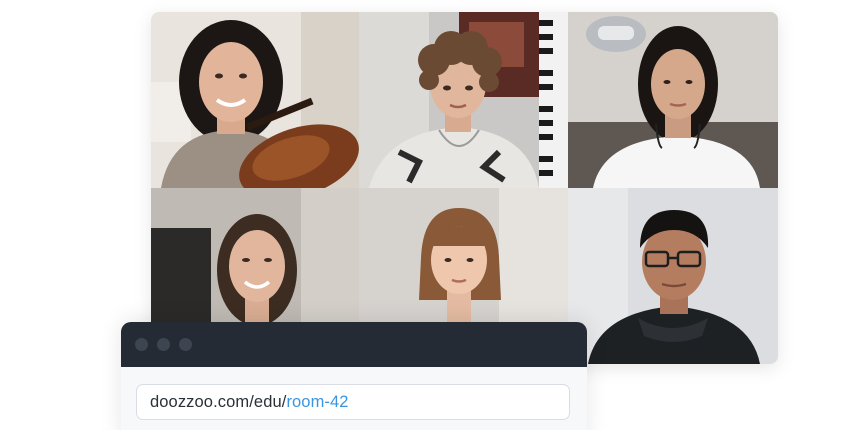  I want to click on window-close-dot, so click(141, 344).